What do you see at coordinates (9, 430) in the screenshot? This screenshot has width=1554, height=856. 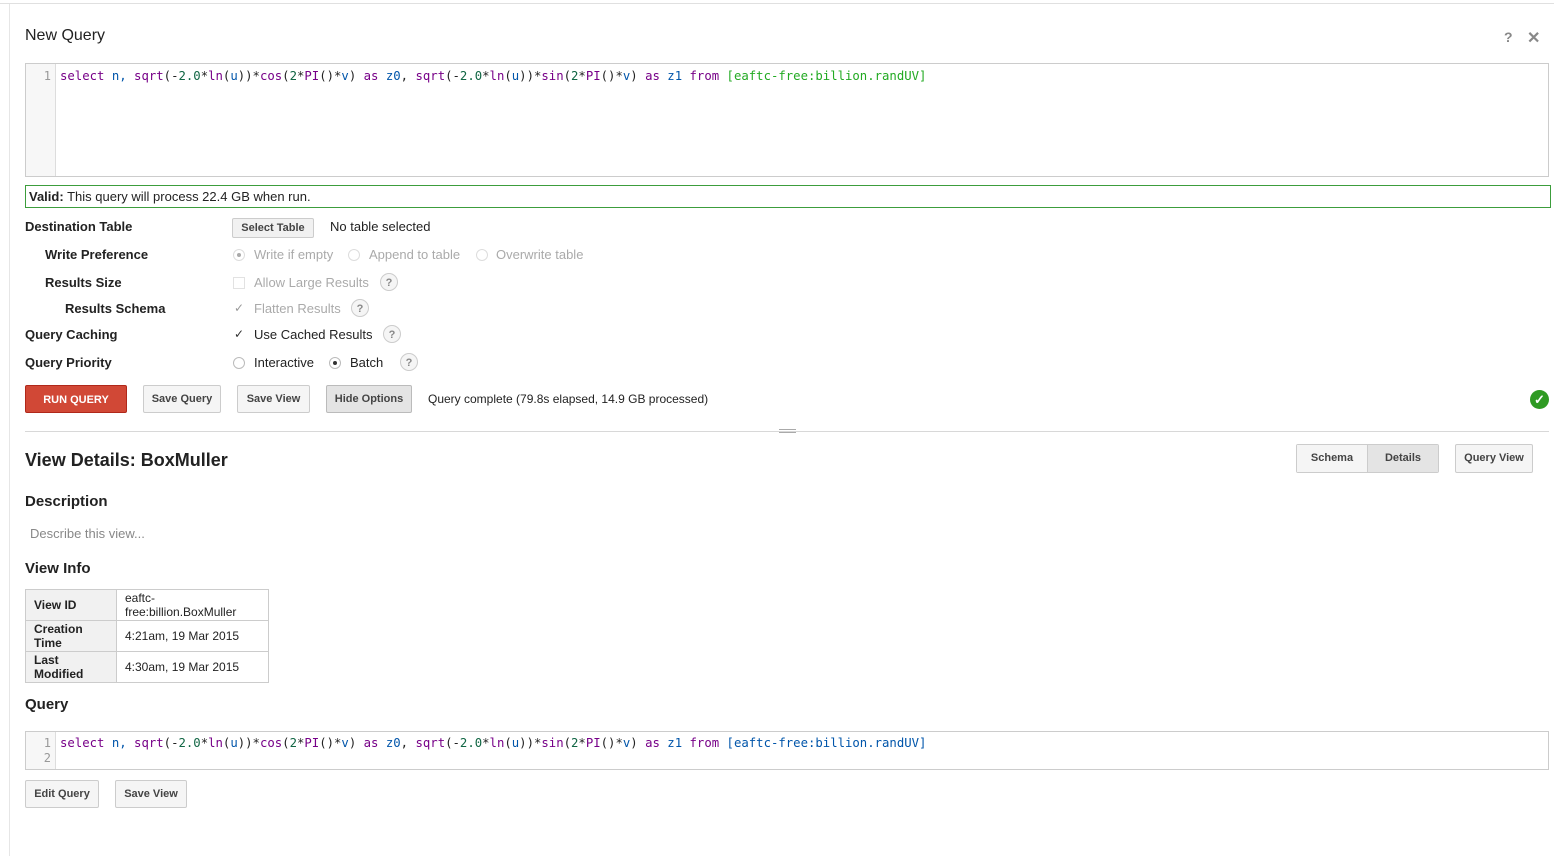 I see `left-border` at bounding box center [9, 430].